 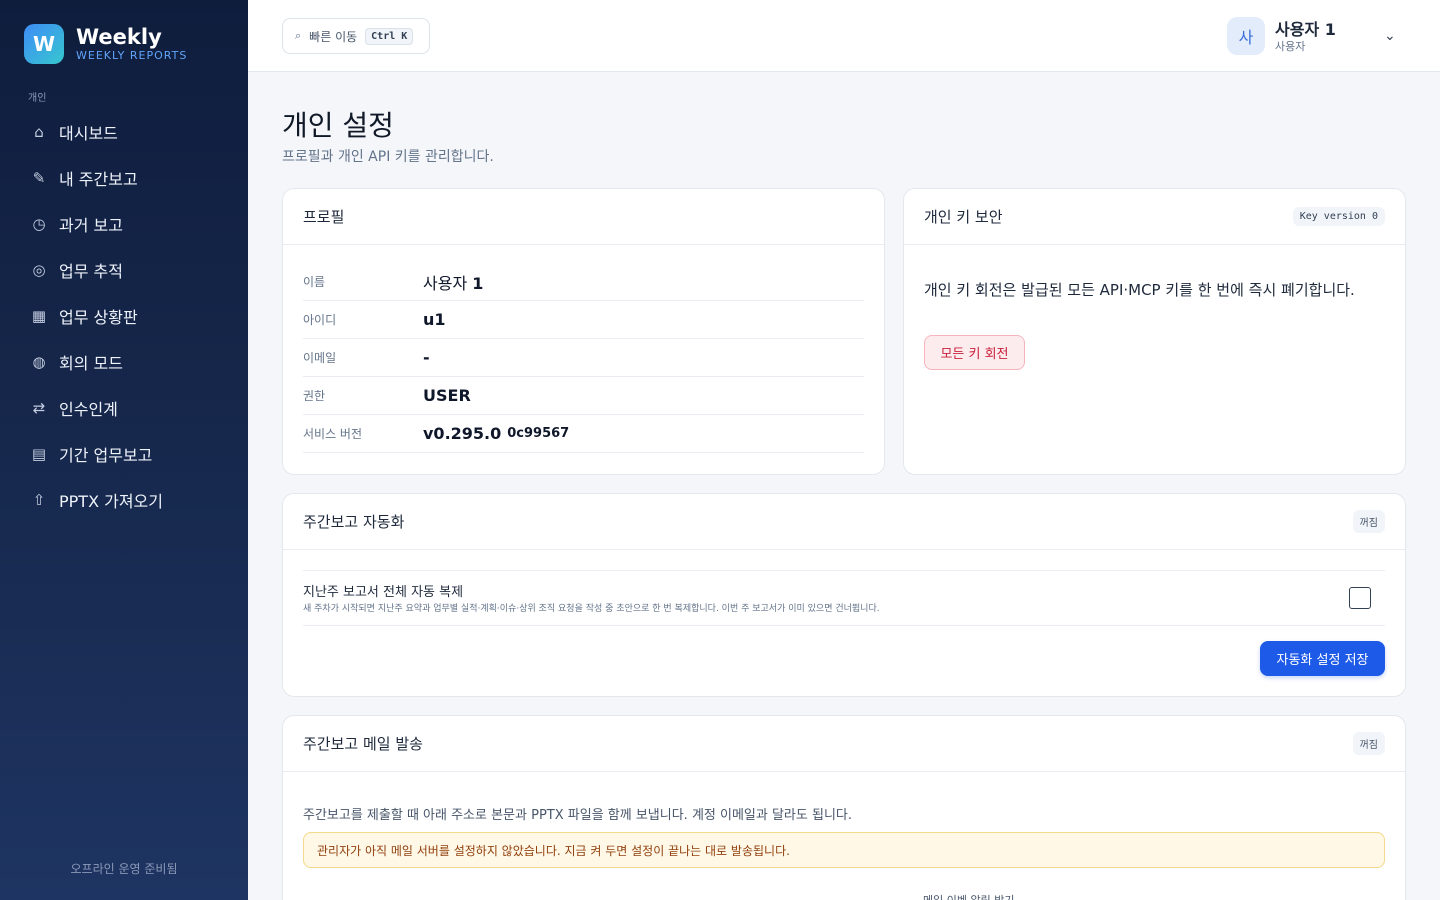 What do you see at coordinates (1360, 598) in the screenshot?
I see `auto-copy-checkbox` at bounding box center [1360, 598].